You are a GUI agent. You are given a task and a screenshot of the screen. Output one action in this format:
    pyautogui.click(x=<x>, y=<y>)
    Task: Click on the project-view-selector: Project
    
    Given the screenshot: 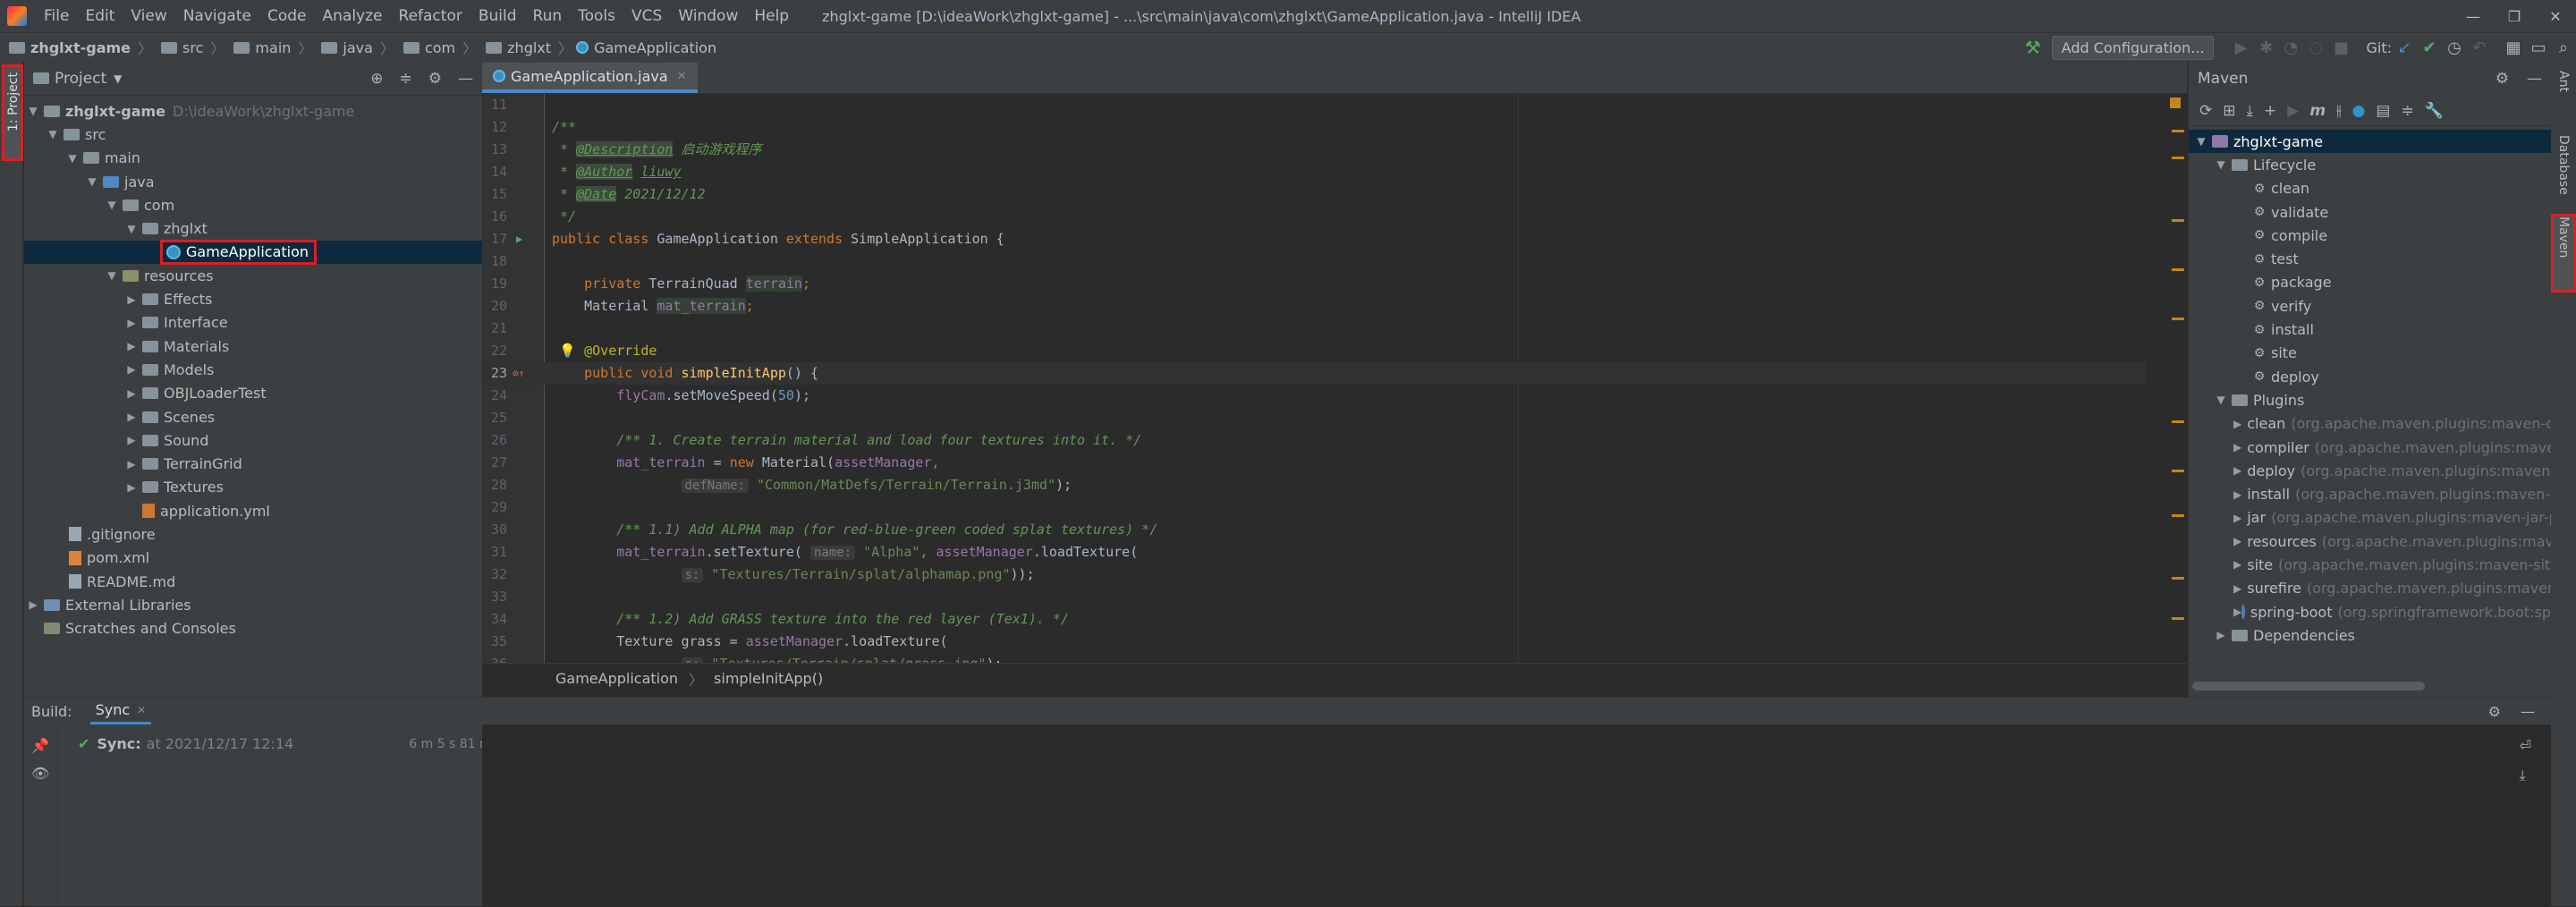 What is the action you would take?
    pyautogui.click(x=80, y=79)
    